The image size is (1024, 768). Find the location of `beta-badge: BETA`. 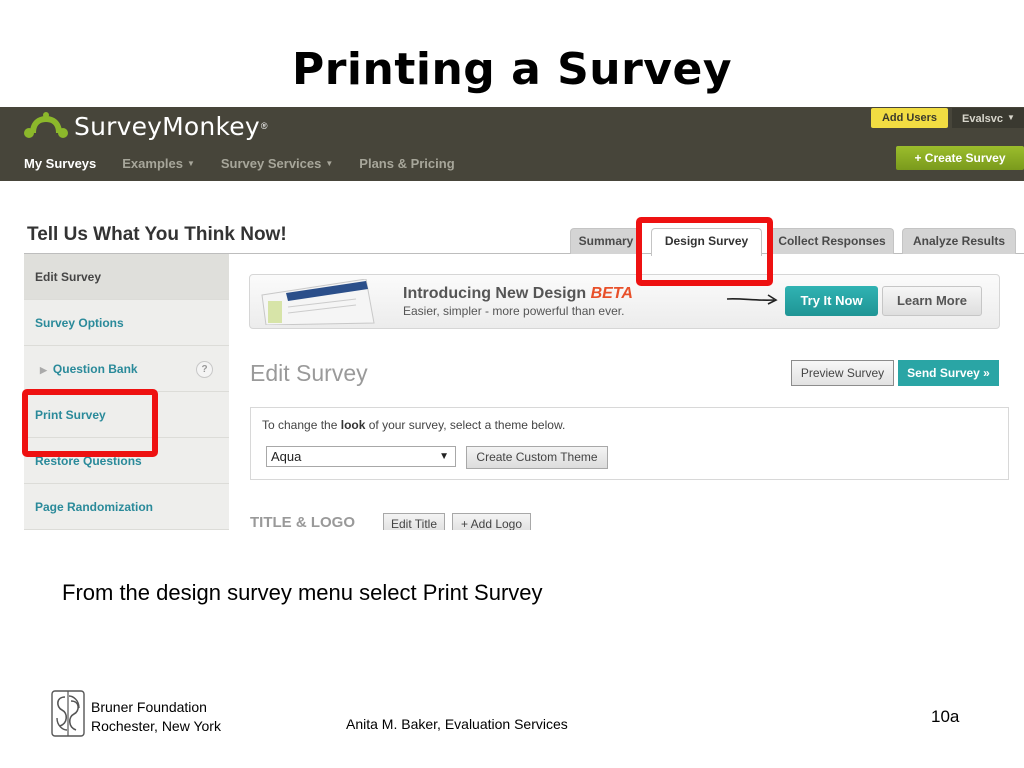

beta-badge: BETA is located at coordinates (611, 293).